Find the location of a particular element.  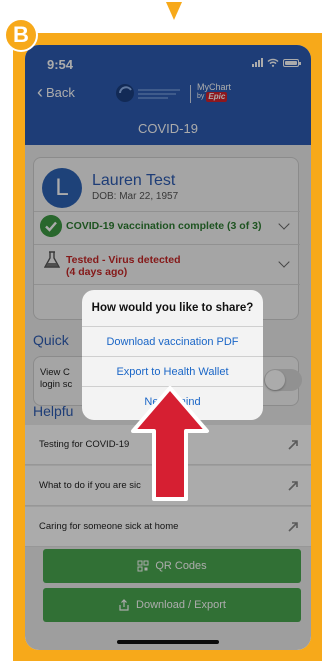

download-pdf-option: Download vaccination PDF is located at coordinates (172, 341).